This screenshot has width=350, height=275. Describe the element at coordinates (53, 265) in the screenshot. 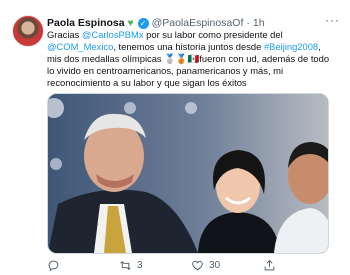

I see `reply-icon` at that location.